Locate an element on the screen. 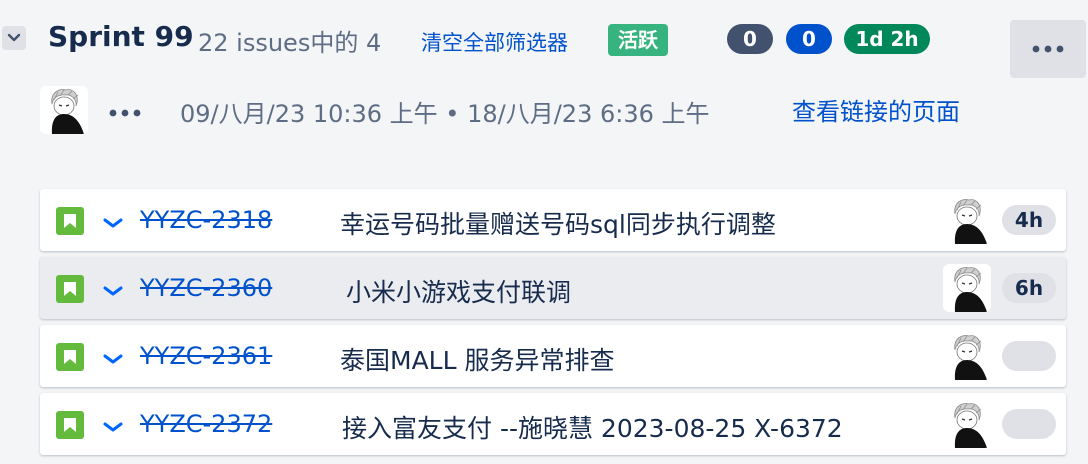  issue-row: YYZC-2361 泰国MALL 服务异常排查 is located at coordinates (553, 356).